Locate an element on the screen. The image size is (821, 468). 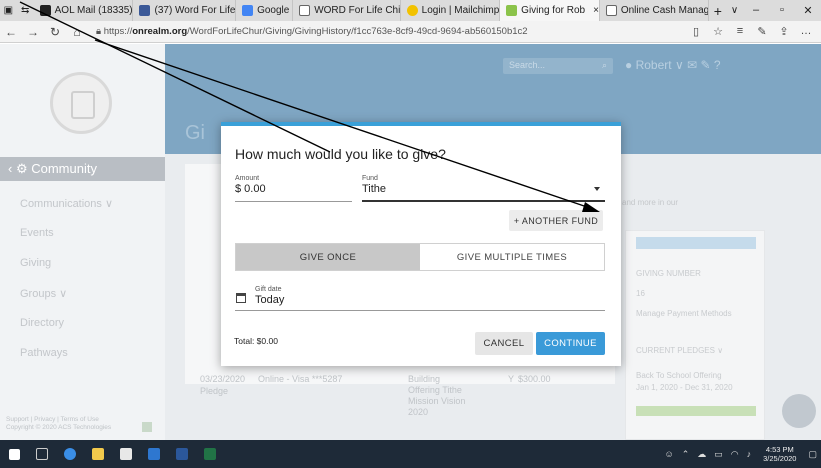
tab-label: Login | Mailchimp is located at coordinates (460, 10).